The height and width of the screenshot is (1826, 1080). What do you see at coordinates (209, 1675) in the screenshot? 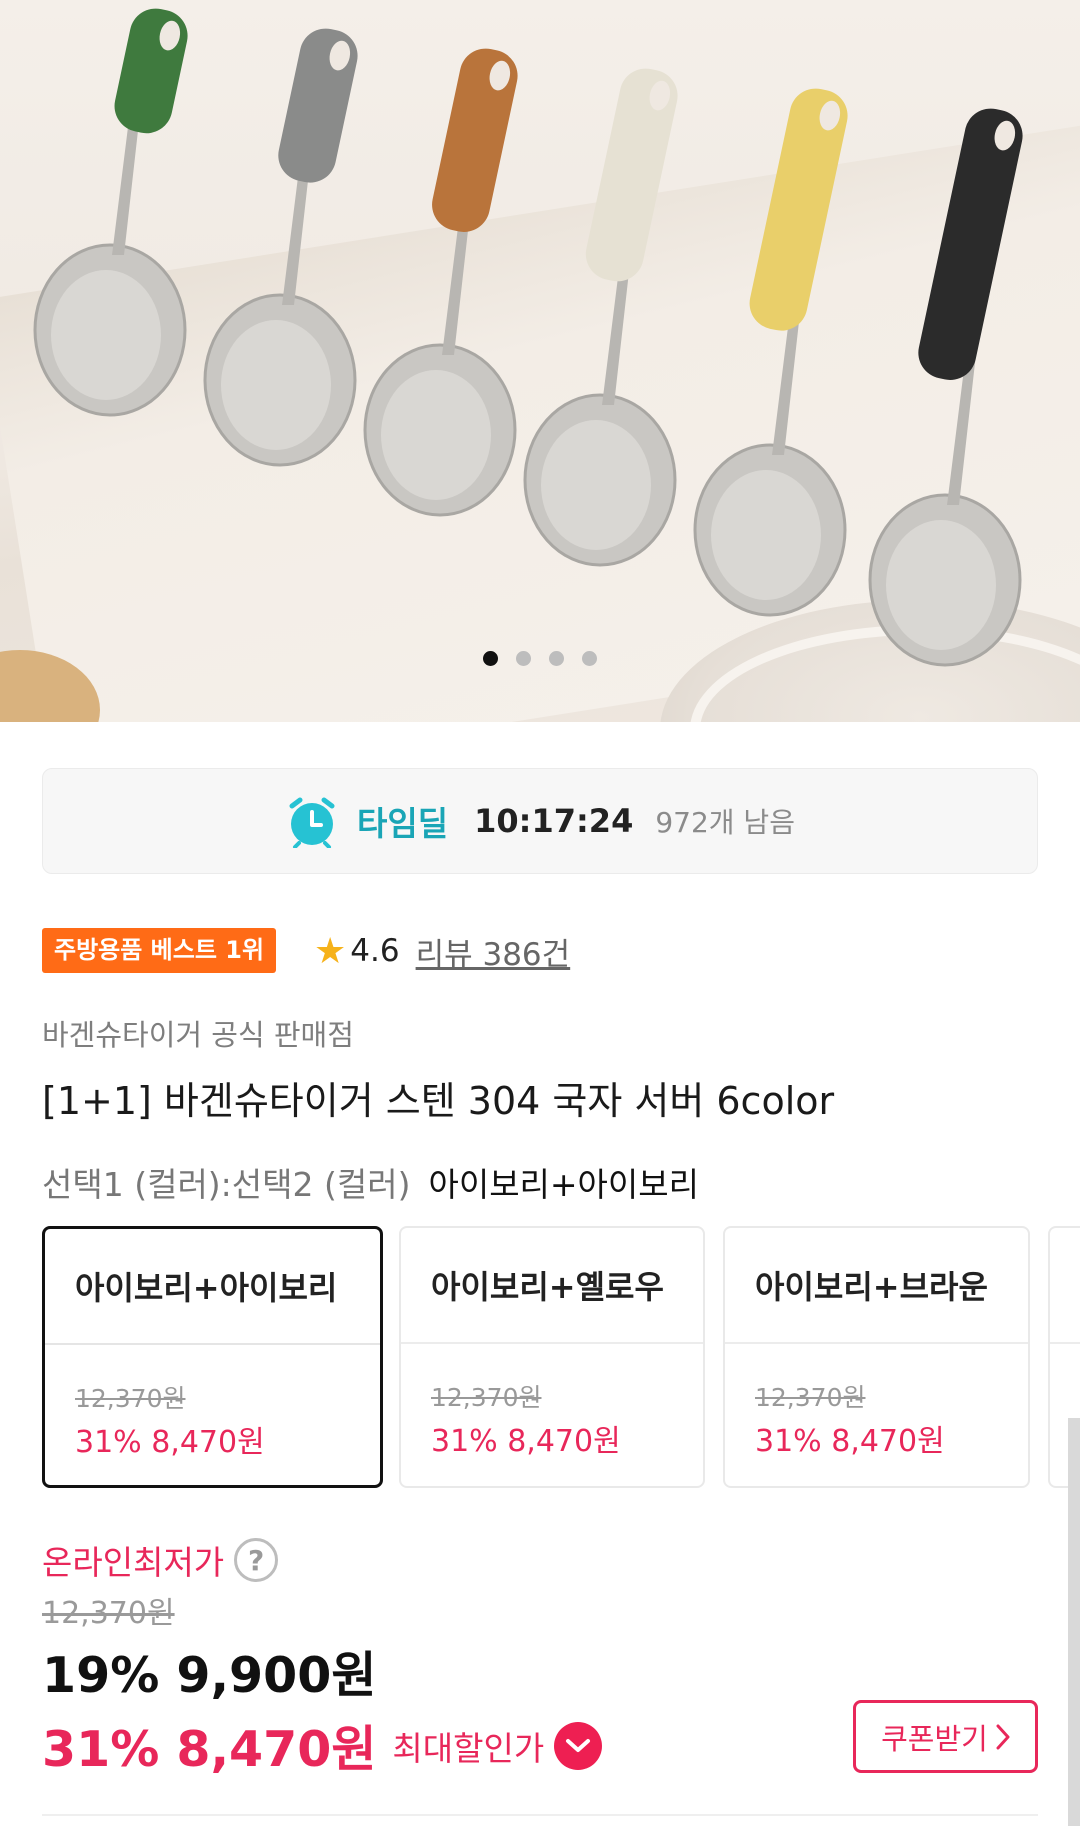
I see `current-price: 19% 9,900원` at bounding box center [209, 1675].